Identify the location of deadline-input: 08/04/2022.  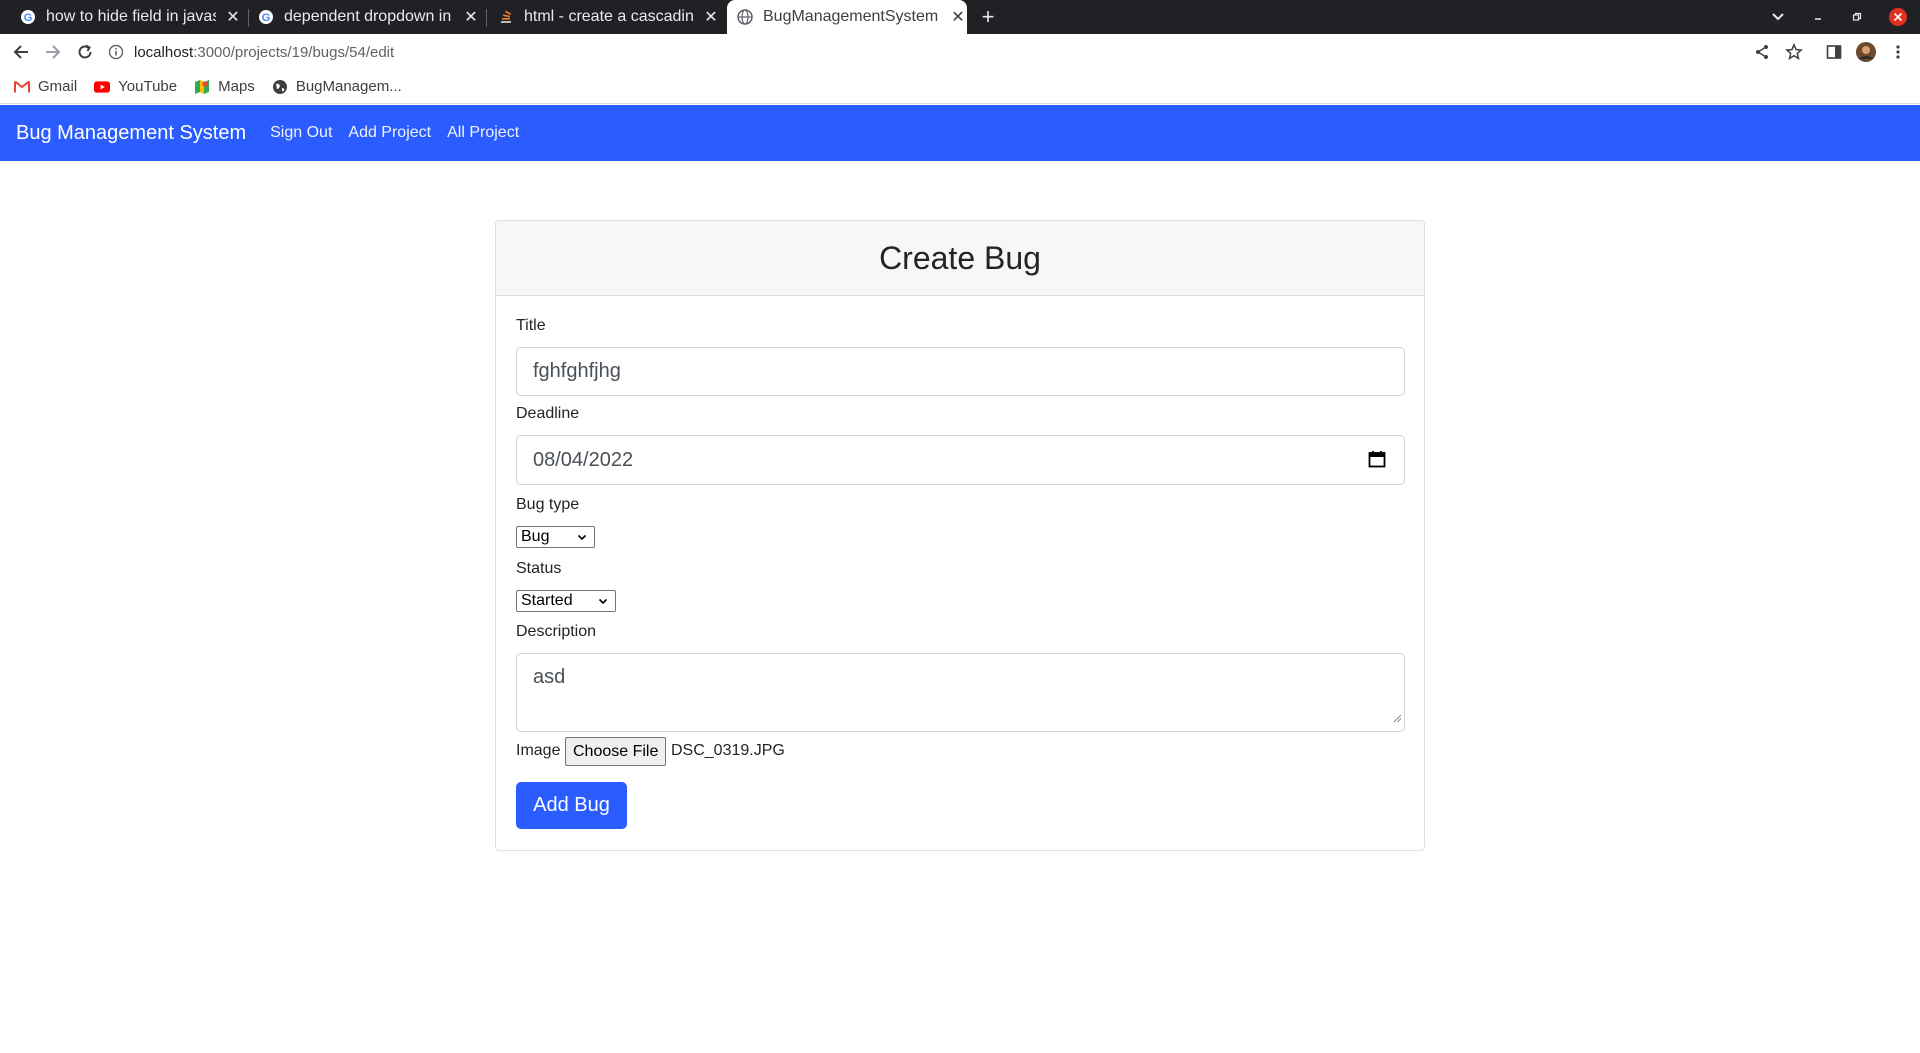
(960, 460).